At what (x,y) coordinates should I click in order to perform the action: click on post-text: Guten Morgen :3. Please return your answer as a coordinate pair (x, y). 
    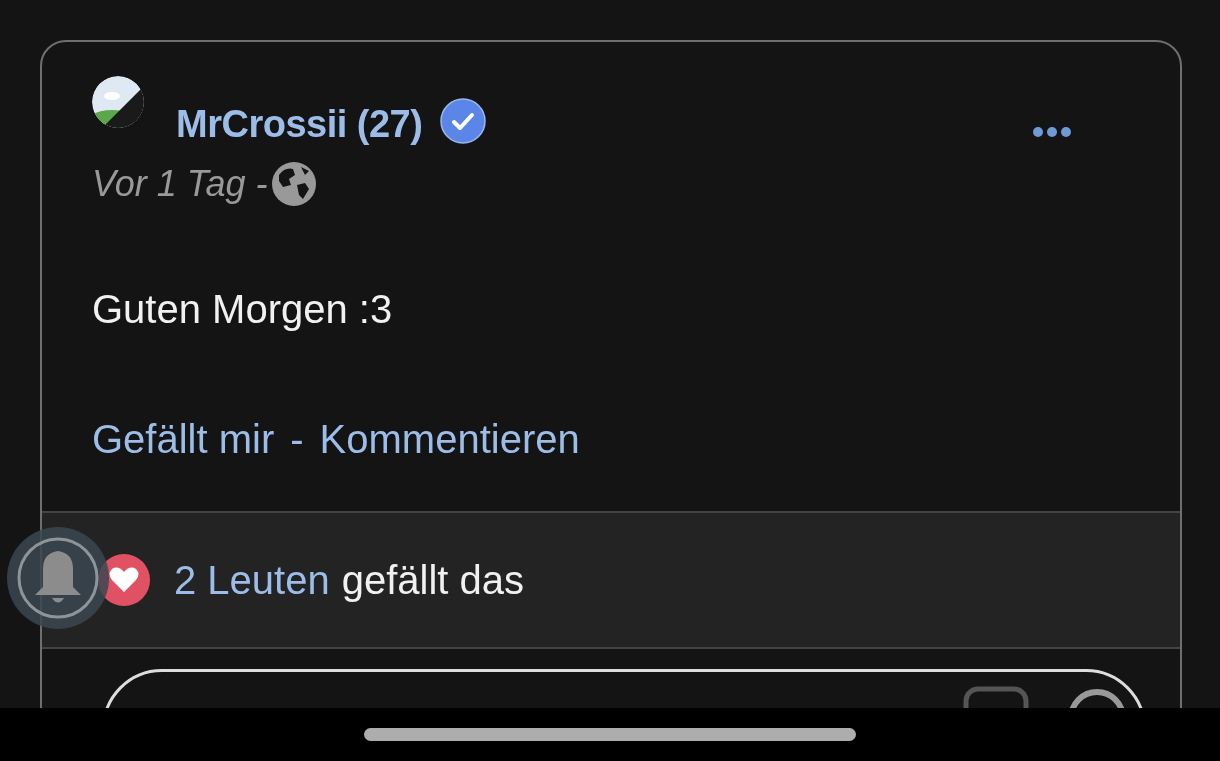
    Looking at the image, I should click on (243, 309).